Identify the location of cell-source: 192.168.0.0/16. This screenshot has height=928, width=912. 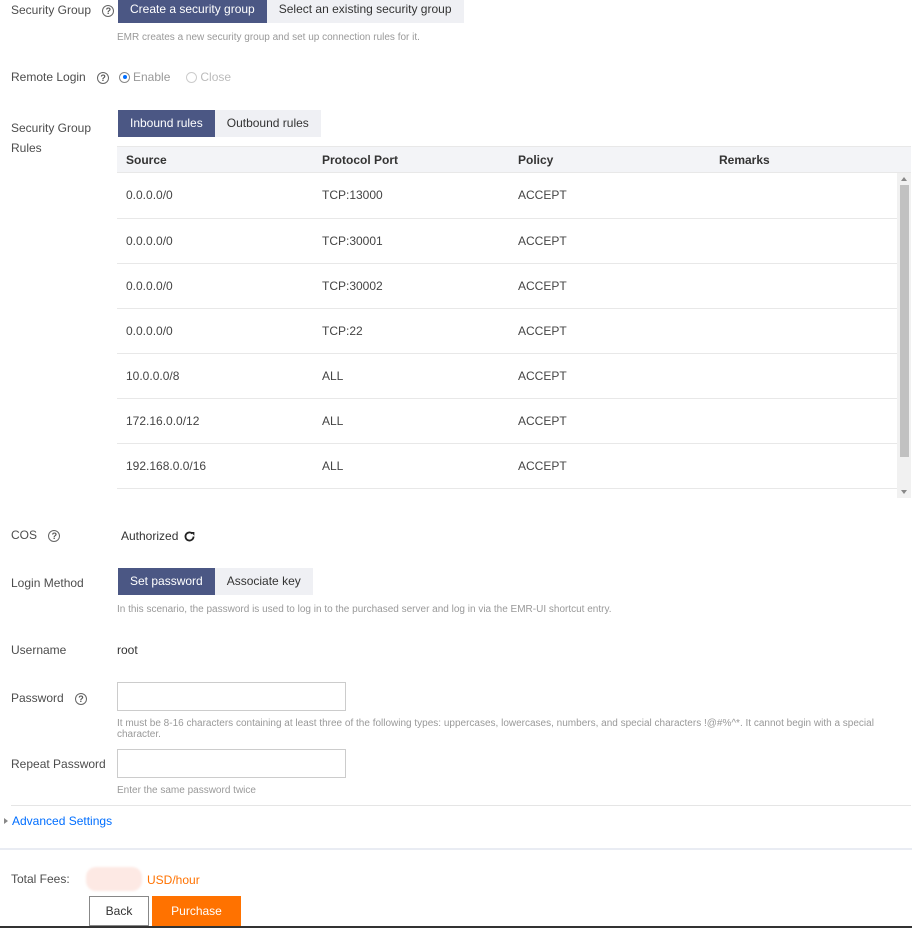
(215, 466).